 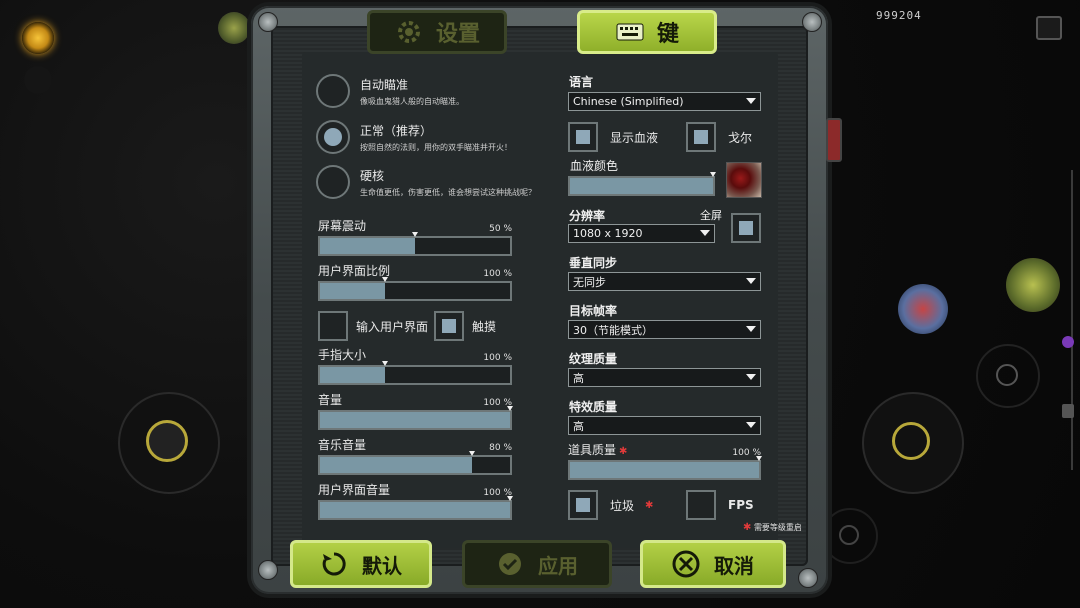 What do you see at coordinates (1068, 342) in the screenshot?
I see `gem-icon` at bounding box center [1068, 342].